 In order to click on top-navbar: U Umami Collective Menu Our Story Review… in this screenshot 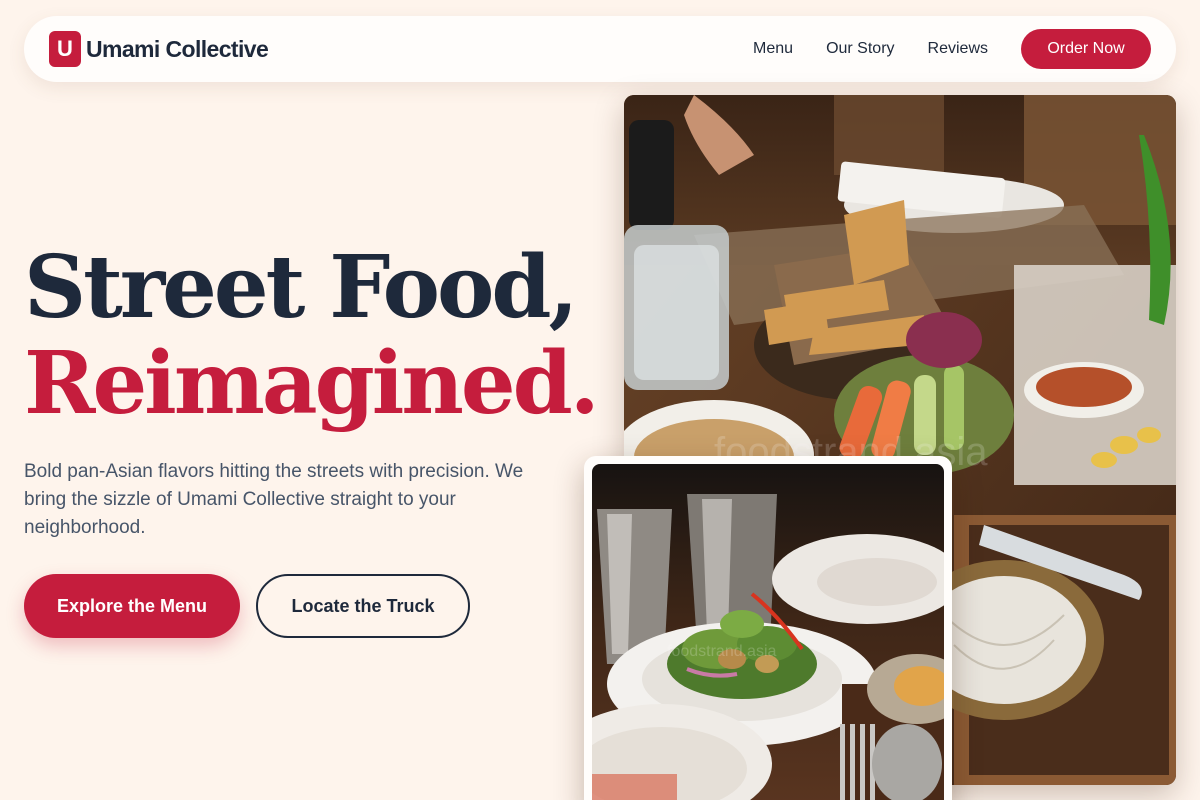, I will do `click(600, 49)`.